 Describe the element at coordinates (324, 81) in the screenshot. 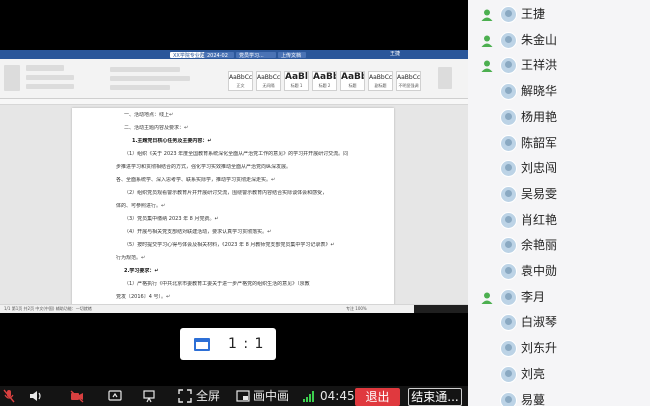

I see `style-gallery-item: AaBbC标题 2` at that location.